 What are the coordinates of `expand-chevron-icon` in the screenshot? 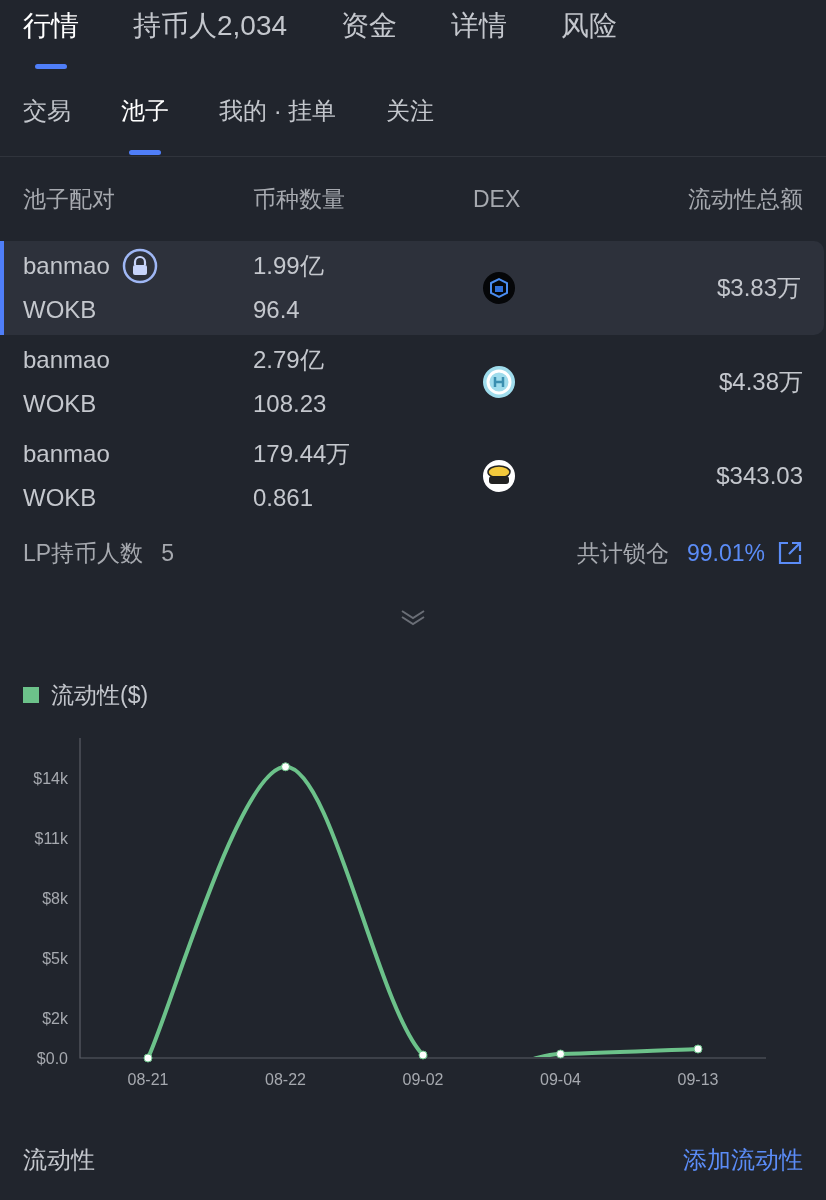 It's located at (413, 617).